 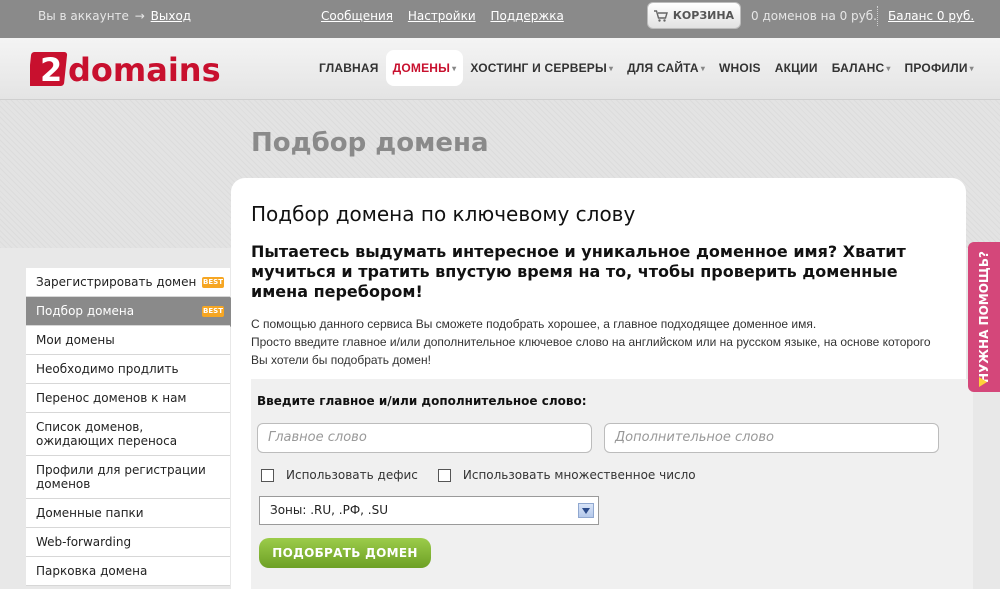 What do you see at coordinates (796, 68) in the screenshot?
I see `nav-promotions: АКЦИИ` at bounding box center [796, 68].